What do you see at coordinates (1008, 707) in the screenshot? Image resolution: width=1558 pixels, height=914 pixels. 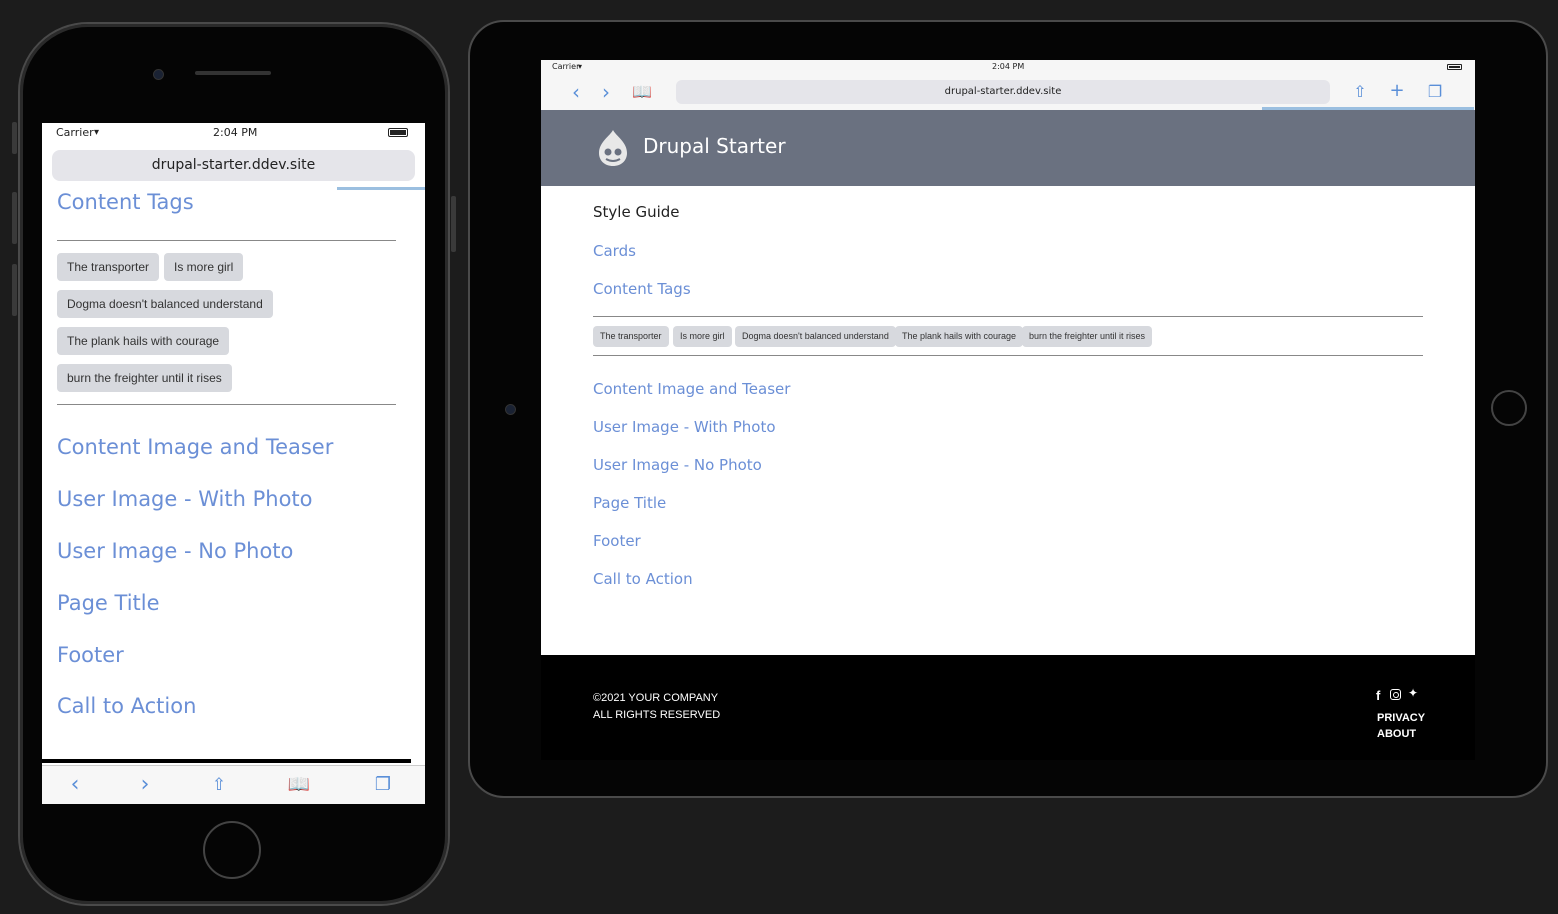 I see `site-footer` at bounding box center [1008, 707].